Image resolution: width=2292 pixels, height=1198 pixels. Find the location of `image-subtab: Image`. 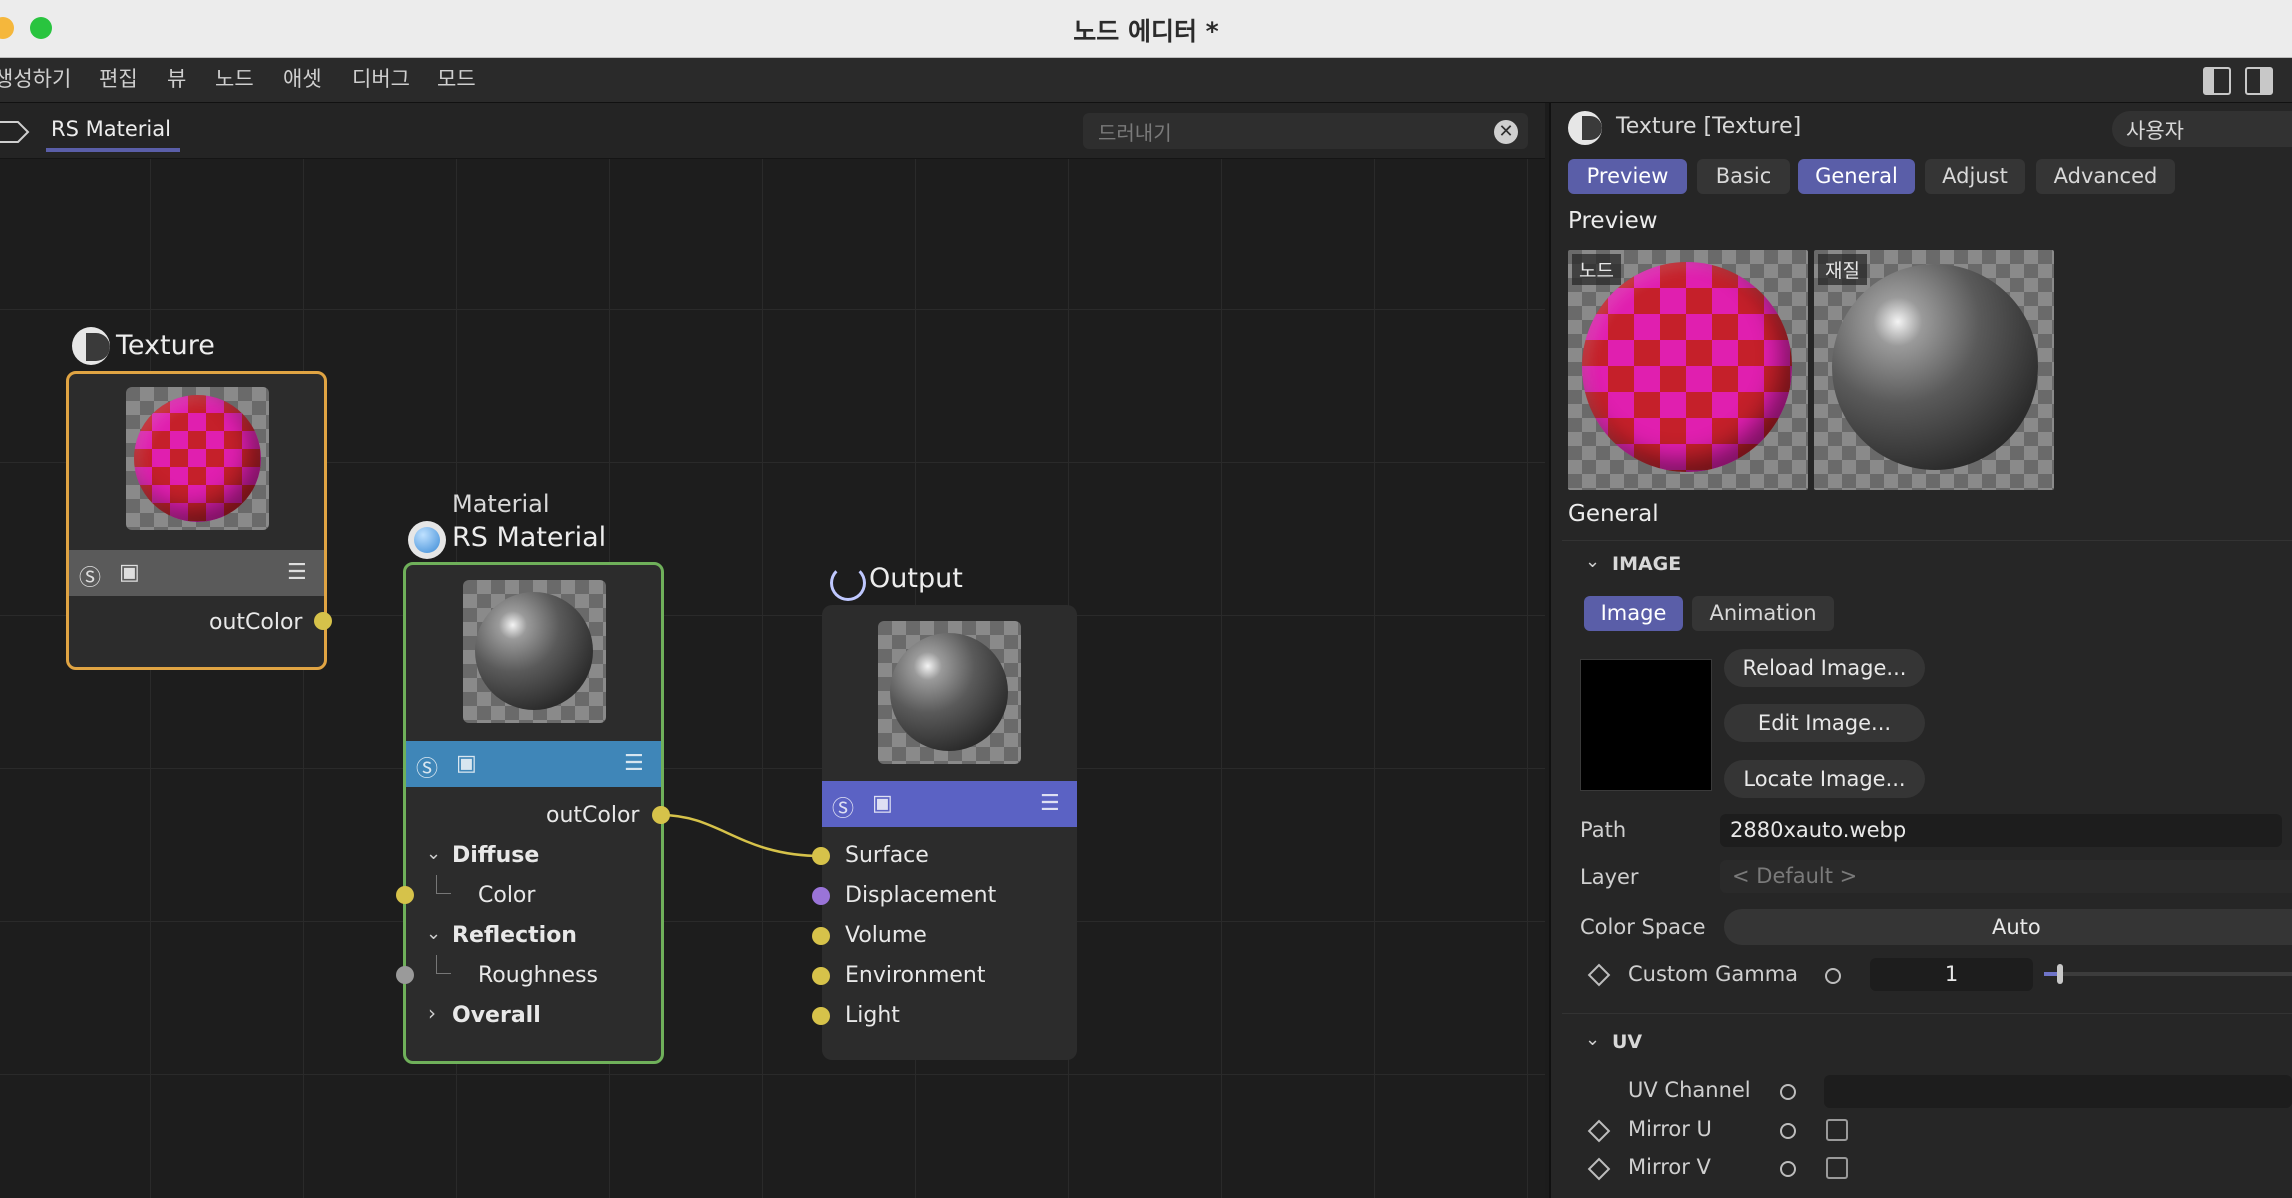

image-subtab: Image is located at coordinates (1633, 613).